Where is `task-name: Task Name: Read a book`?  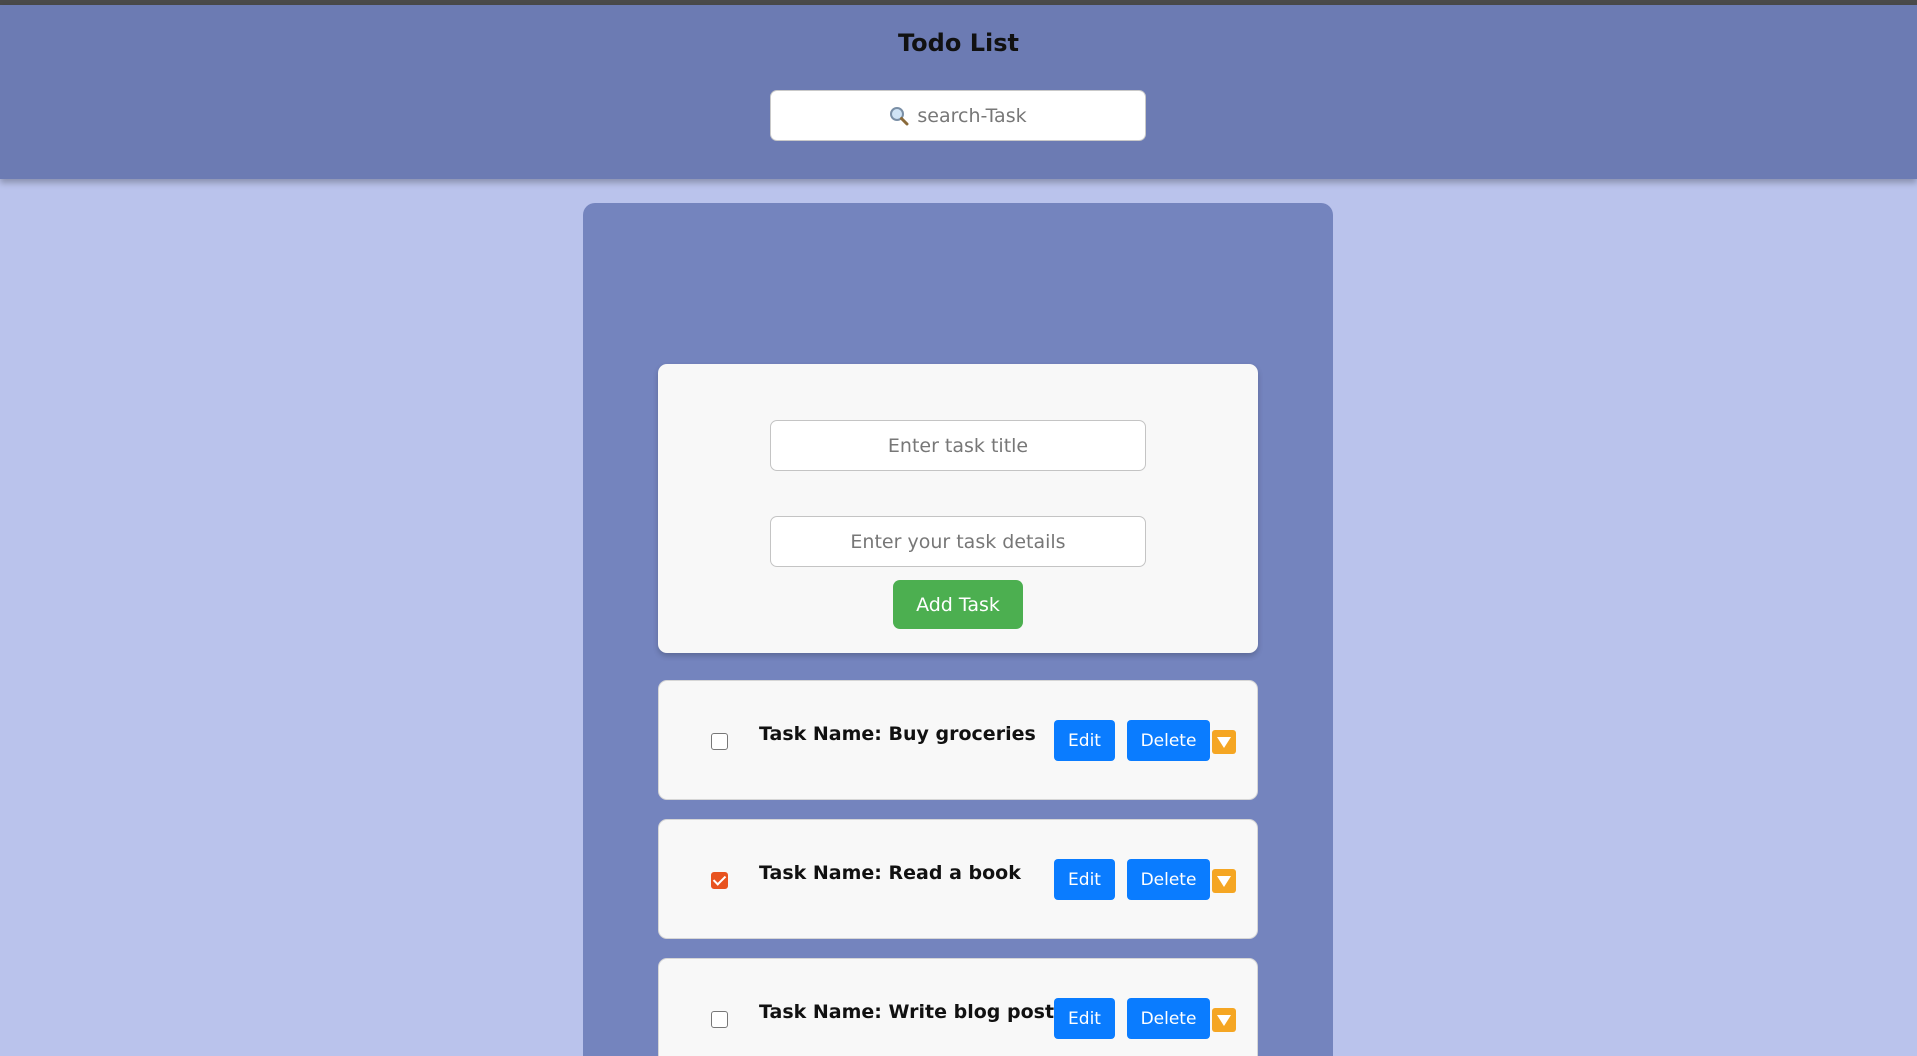 task-name: Task Name: Read a book is located at coordinates (890, 873).